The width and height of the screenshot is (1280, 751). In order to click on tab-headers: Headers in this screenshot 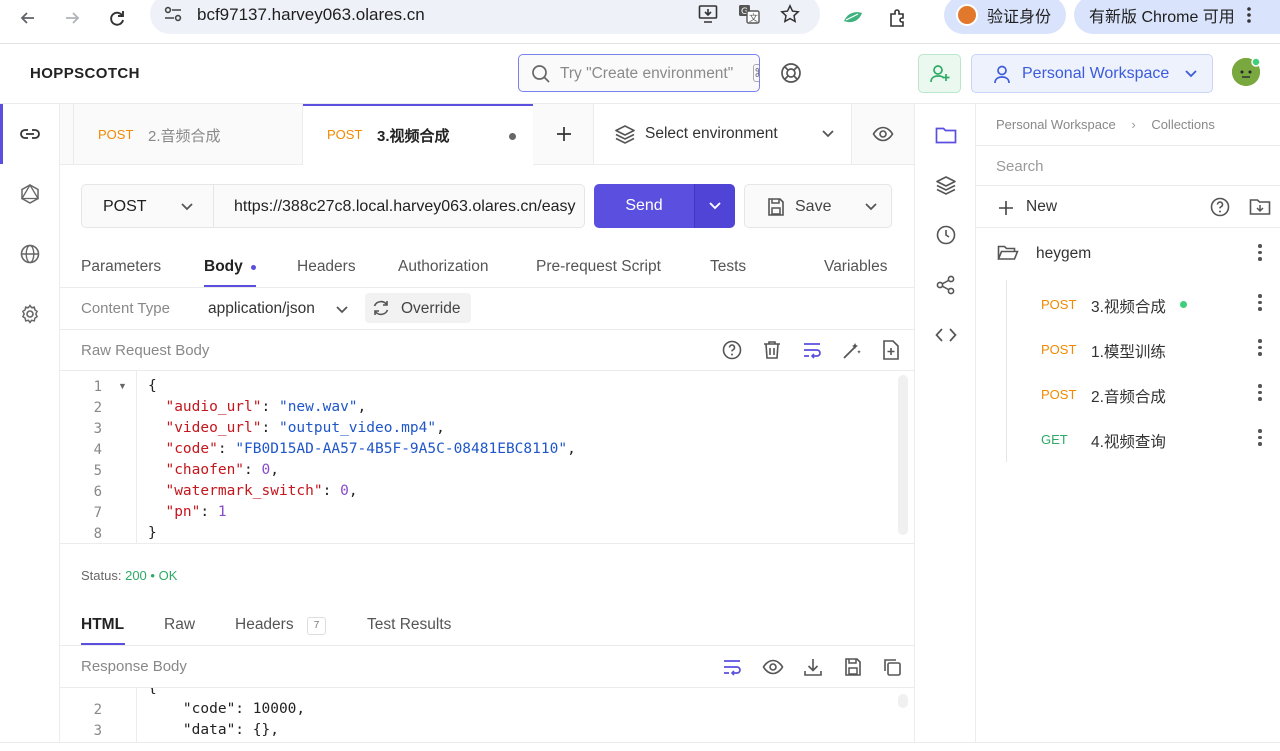, I will do `click(326, 267)`.